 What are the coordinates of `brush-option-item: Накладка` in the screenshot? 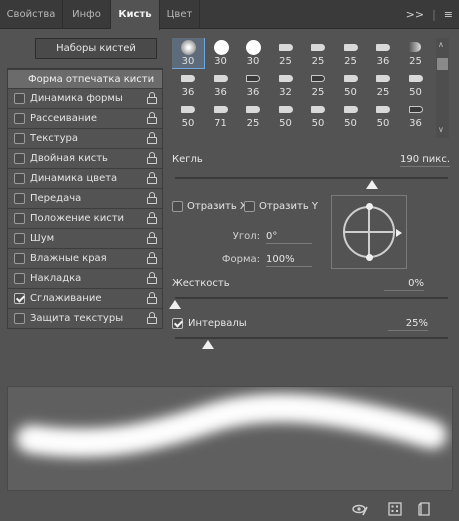 It's located at (85, 279).